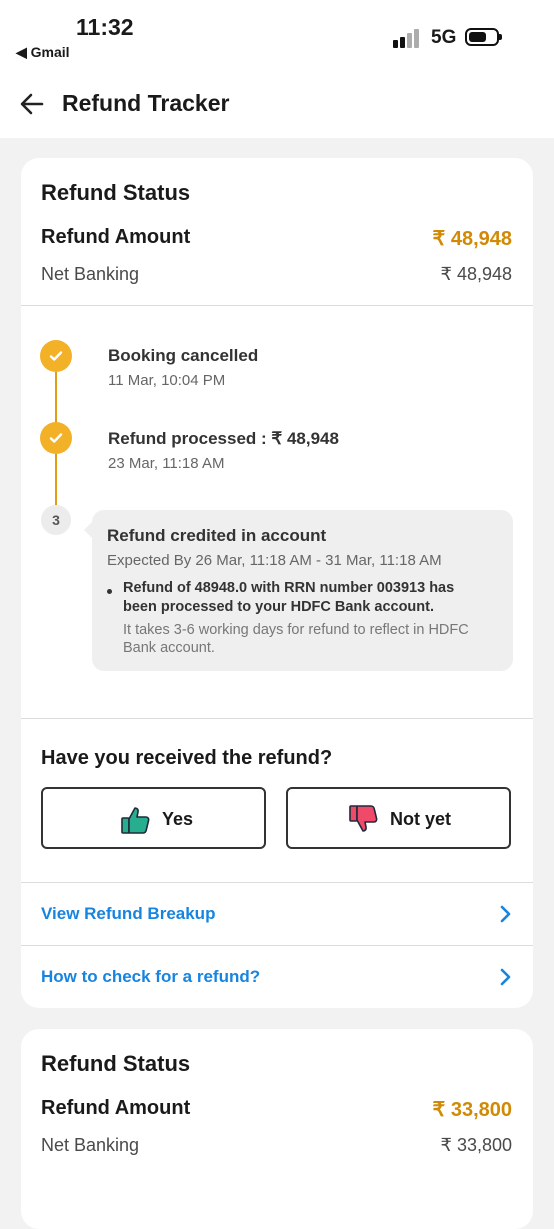 The image size is (554, 1229). What do you see at coordinates (476, 274) in the screenshot?
I see `payment-method-value: ₹ 48,948` at bounding box center [476, 274].